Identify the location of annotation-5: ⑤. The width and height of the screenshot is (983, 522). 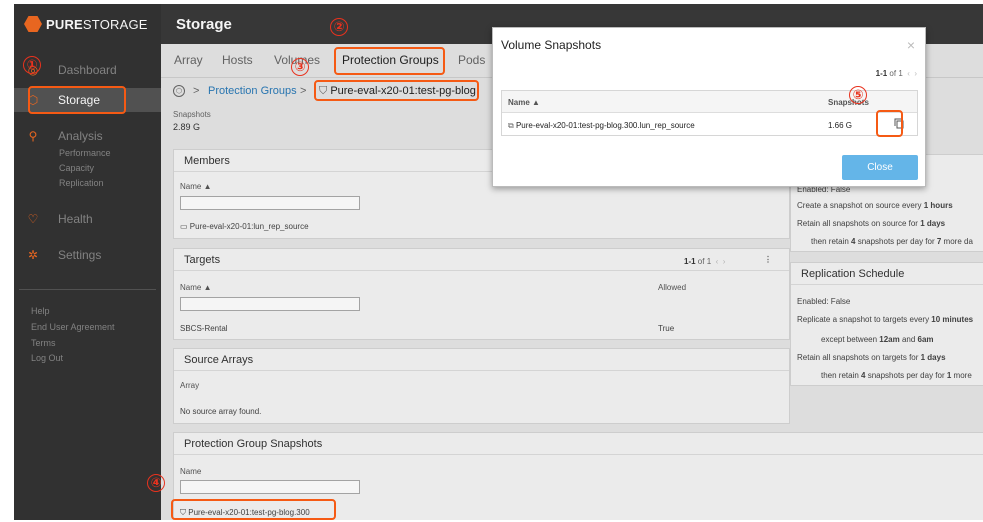
(858, 95).